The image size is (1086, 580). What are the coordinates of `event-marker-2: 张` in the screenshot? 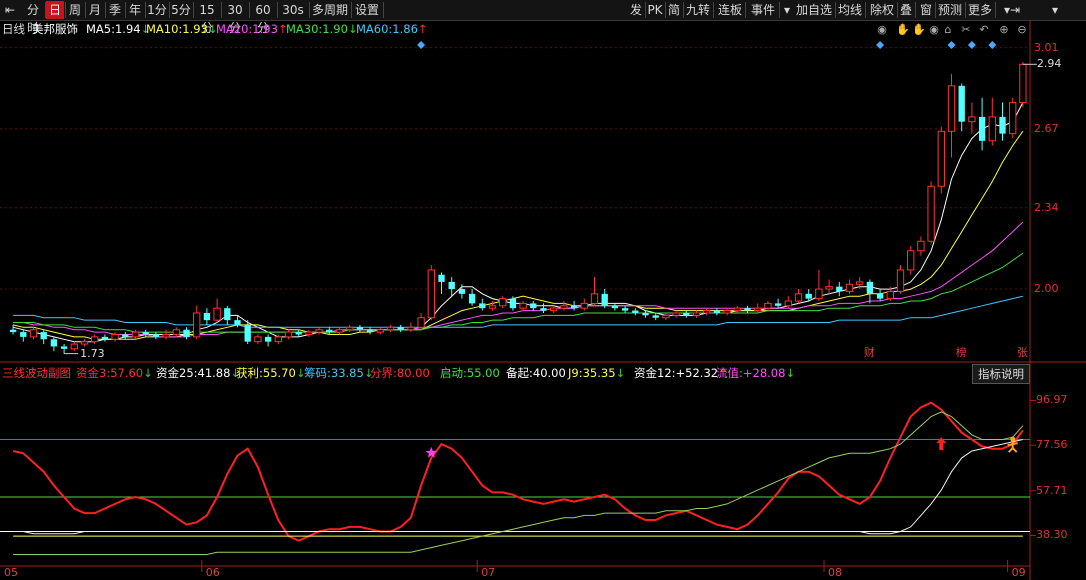 It's located at (1022, 353).